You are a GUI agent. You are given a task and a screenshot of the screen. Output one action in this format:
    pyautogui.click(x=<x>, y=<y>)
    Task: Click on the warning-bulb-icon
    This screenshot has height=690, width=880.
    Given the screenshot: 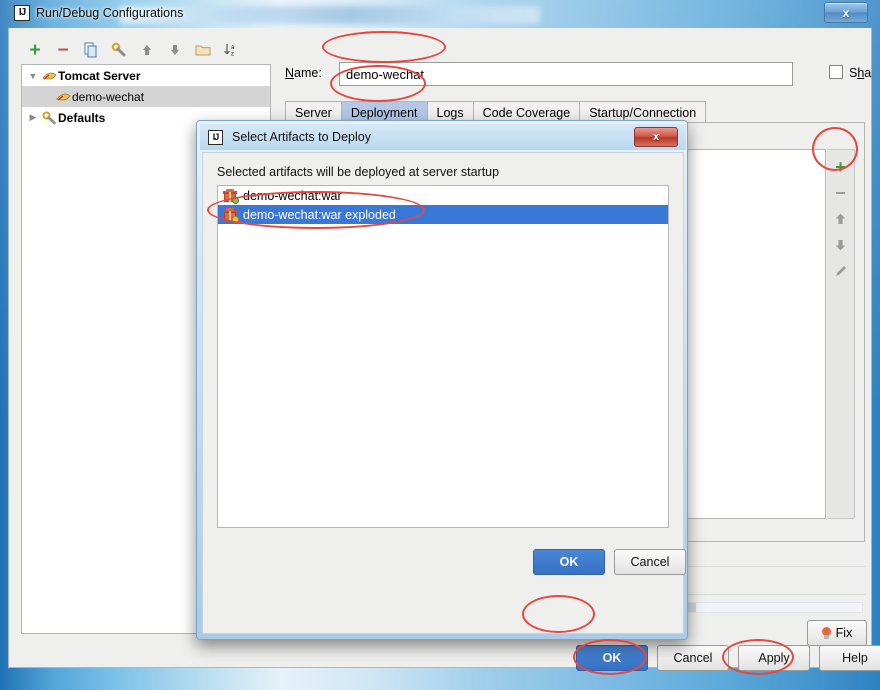 What is the action you would take?
    pyautogui.click(x=826, y=633)
    